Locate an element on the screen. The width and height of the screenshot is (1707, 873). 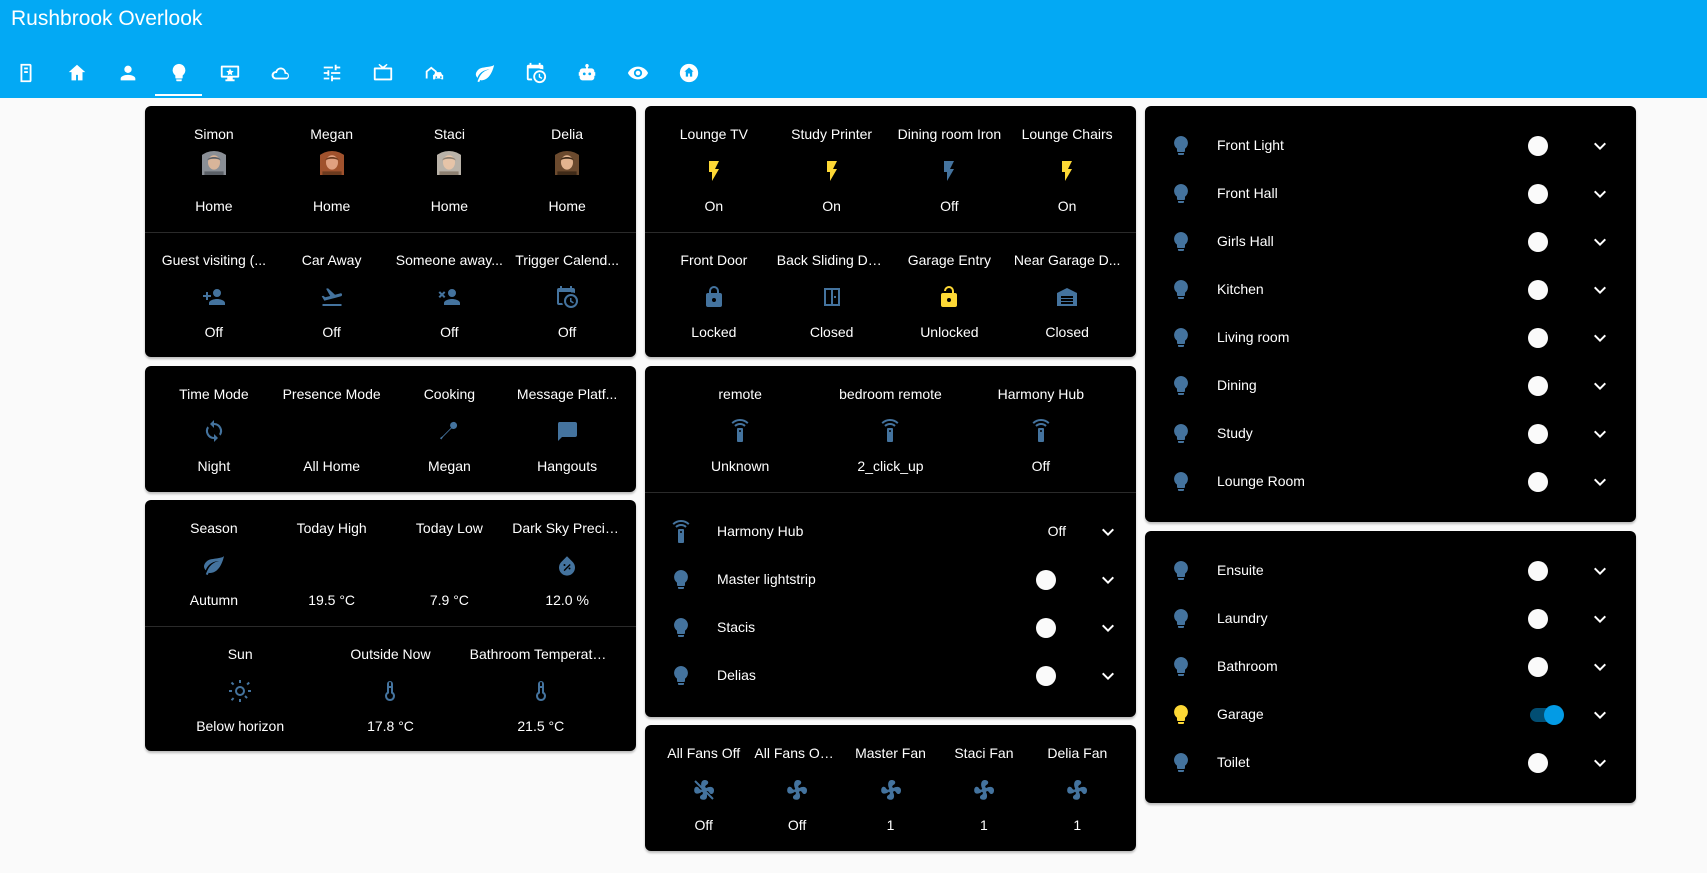
sensor-tile: Outside Now 17.8 °C is located at coordinates (390, 689).